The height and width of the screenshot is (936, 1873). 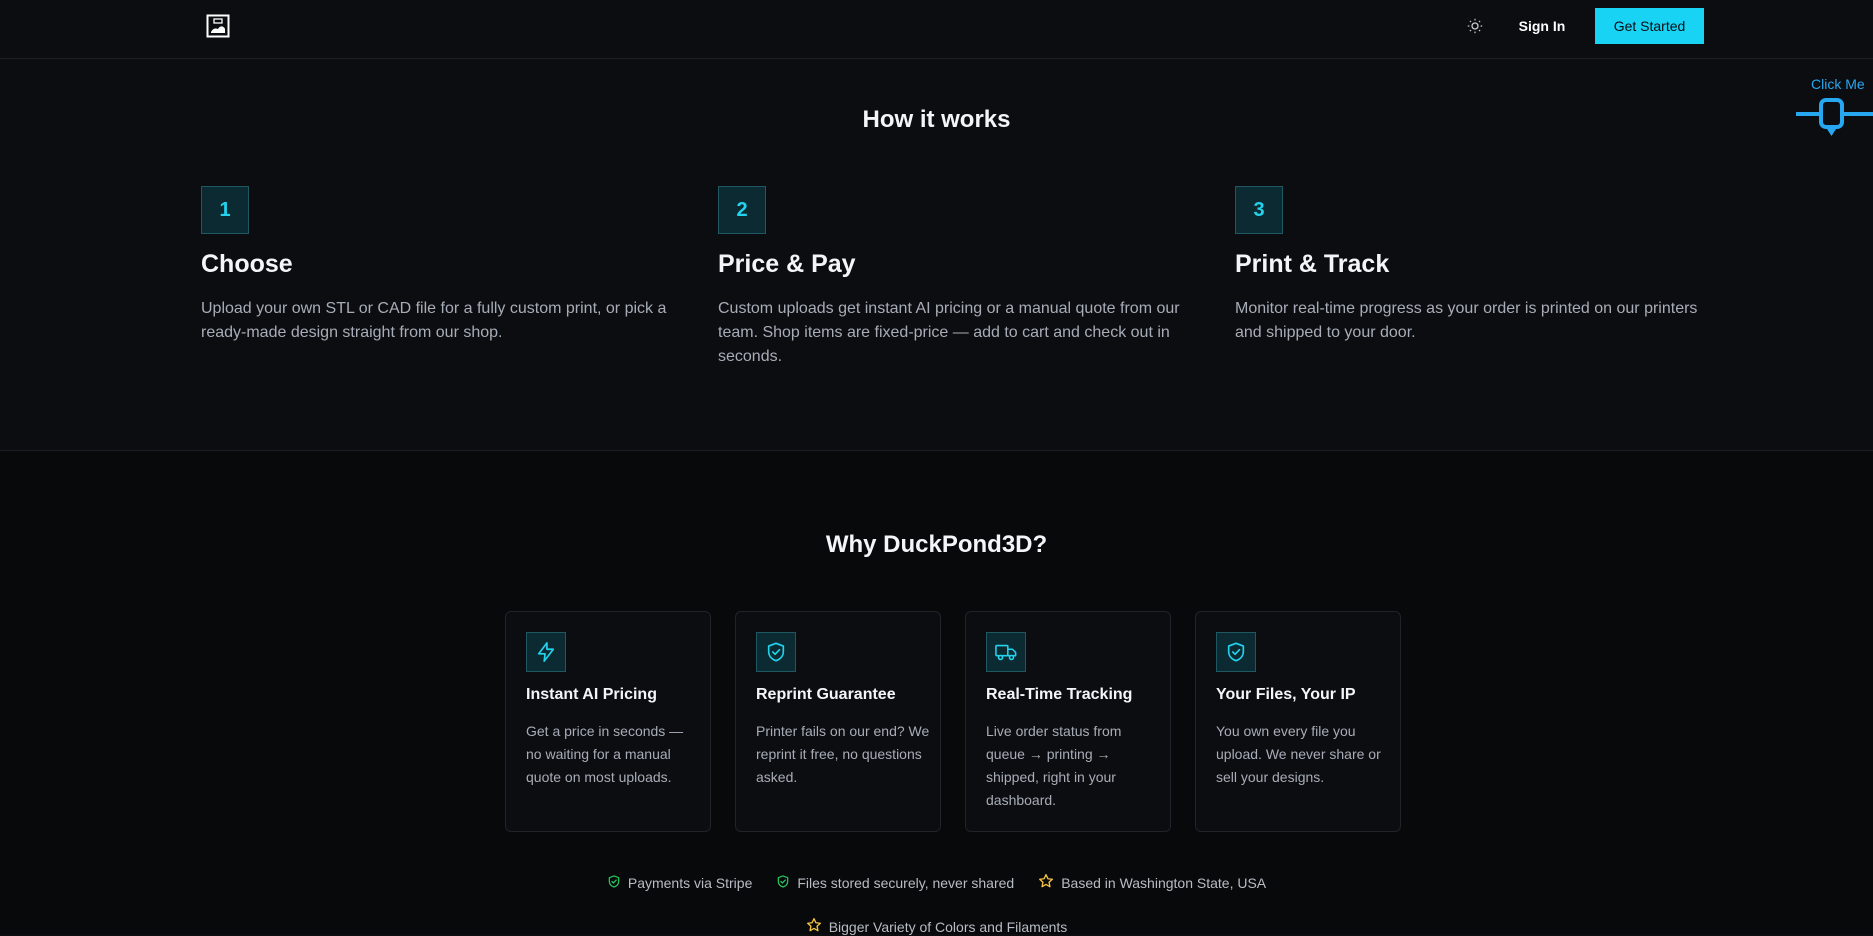 What do you see at coordinates (546, 652) in the screenshot?
I see `lightning-icon` at bounding box center [546, 652].